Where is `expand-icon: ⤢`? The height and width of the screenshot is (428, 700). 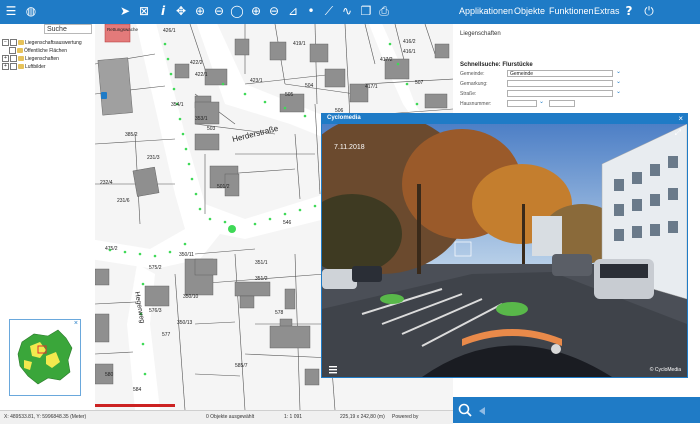 expand-icon: ⤢ is located at coordinates (678, 133).